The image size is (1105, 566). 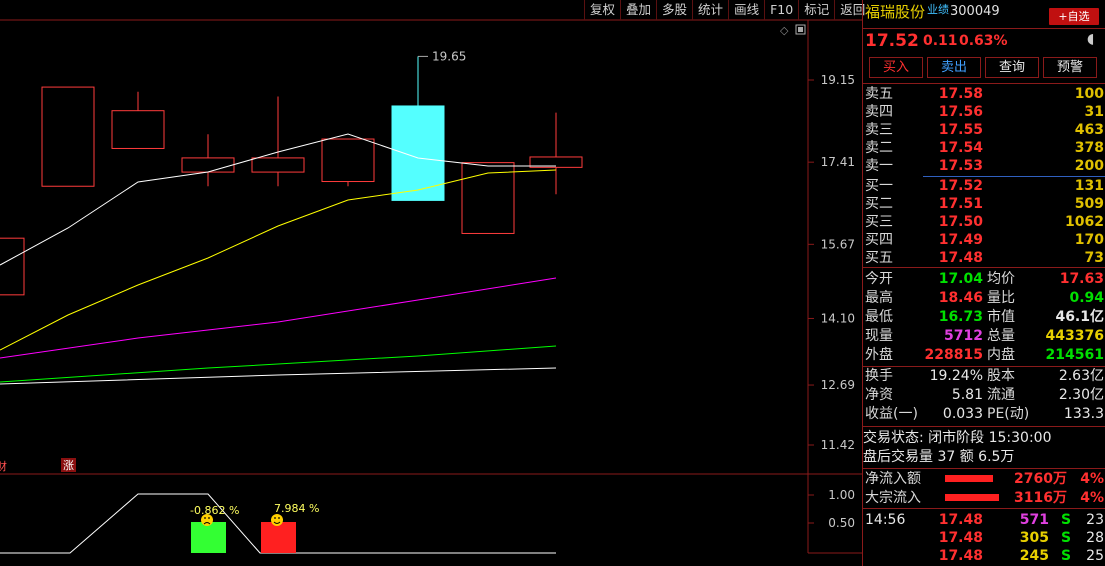 What do you see at coordinates (879, 258) in the screenshot?
I see `bid-label: 买五` at bounding box center [879, 258].